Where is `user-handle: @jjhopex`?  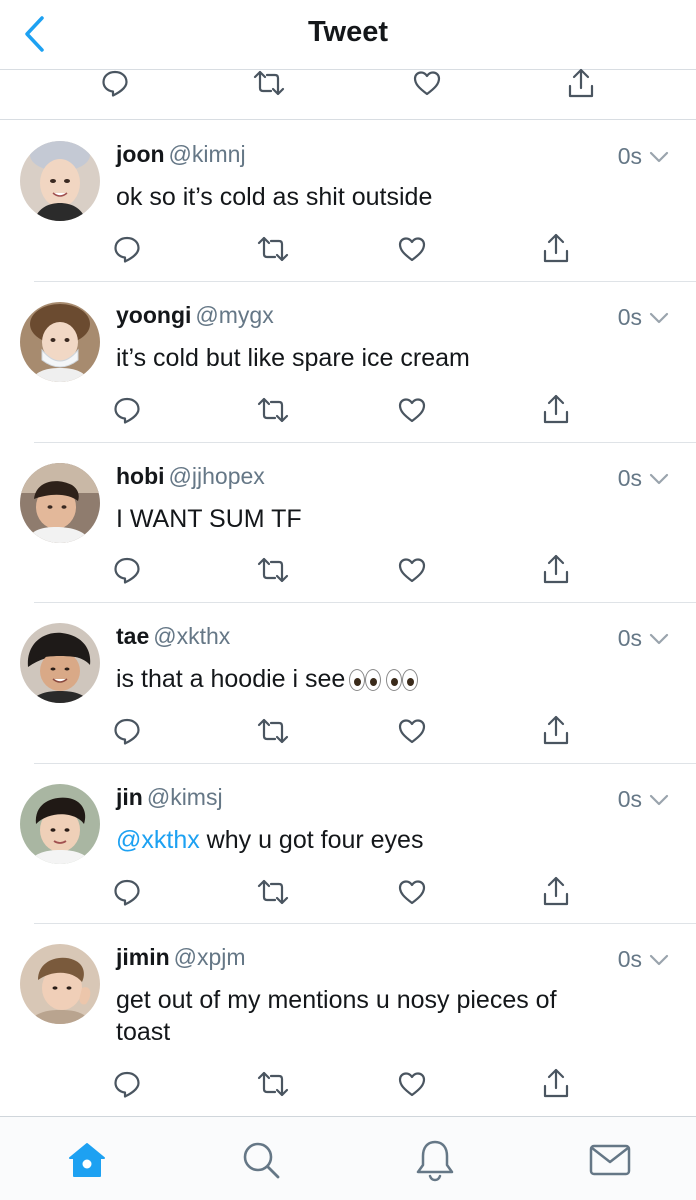 user-handle: @jjhopex is located at coordinates (216, 476).